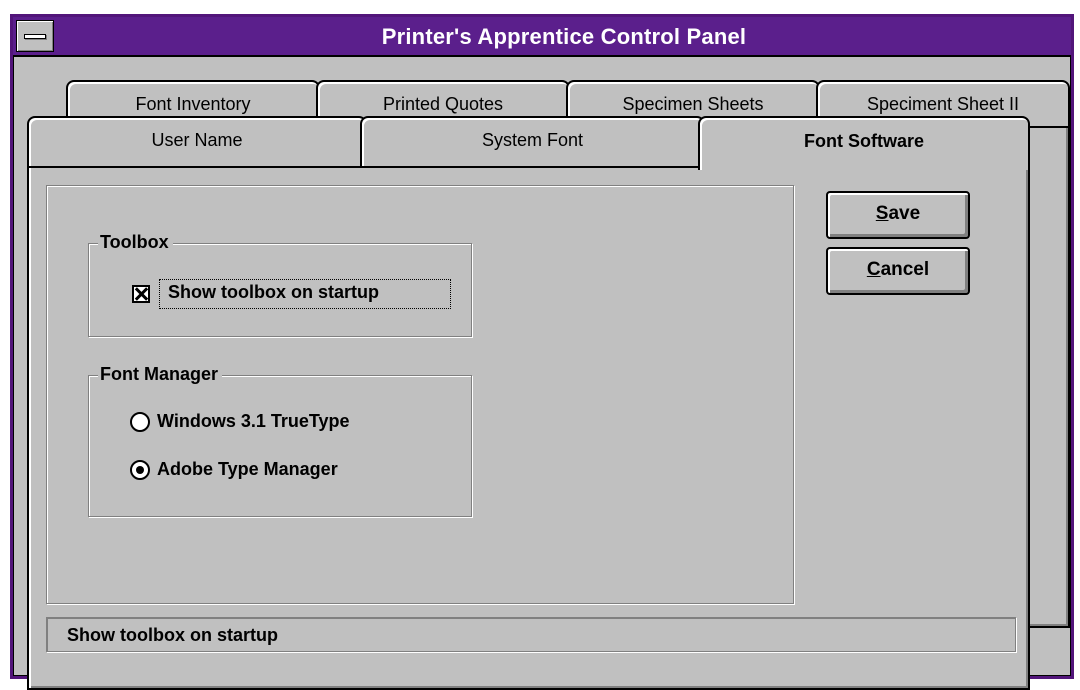 Image resolution: width=1080 pixels, height=690 pixels. What do you see at coordinates (160, 374) in the screenshot?
I see `font-manager-legend: Font Manager` at bounding box center [160, 374].